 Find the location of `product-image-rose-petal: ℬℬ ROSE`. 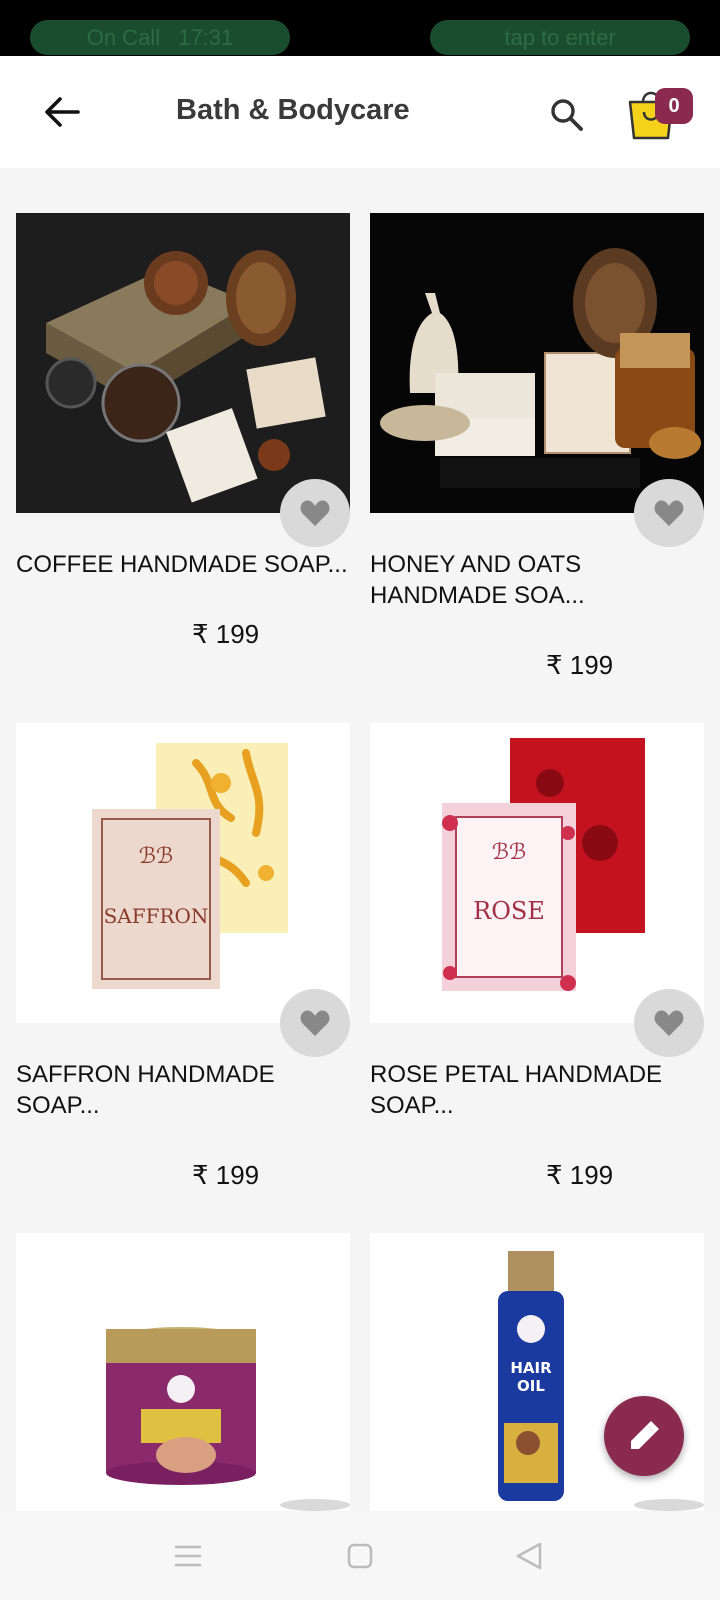

product-image-rose-petal: ℬℬ ROSE is located at coordinates (537, 873).